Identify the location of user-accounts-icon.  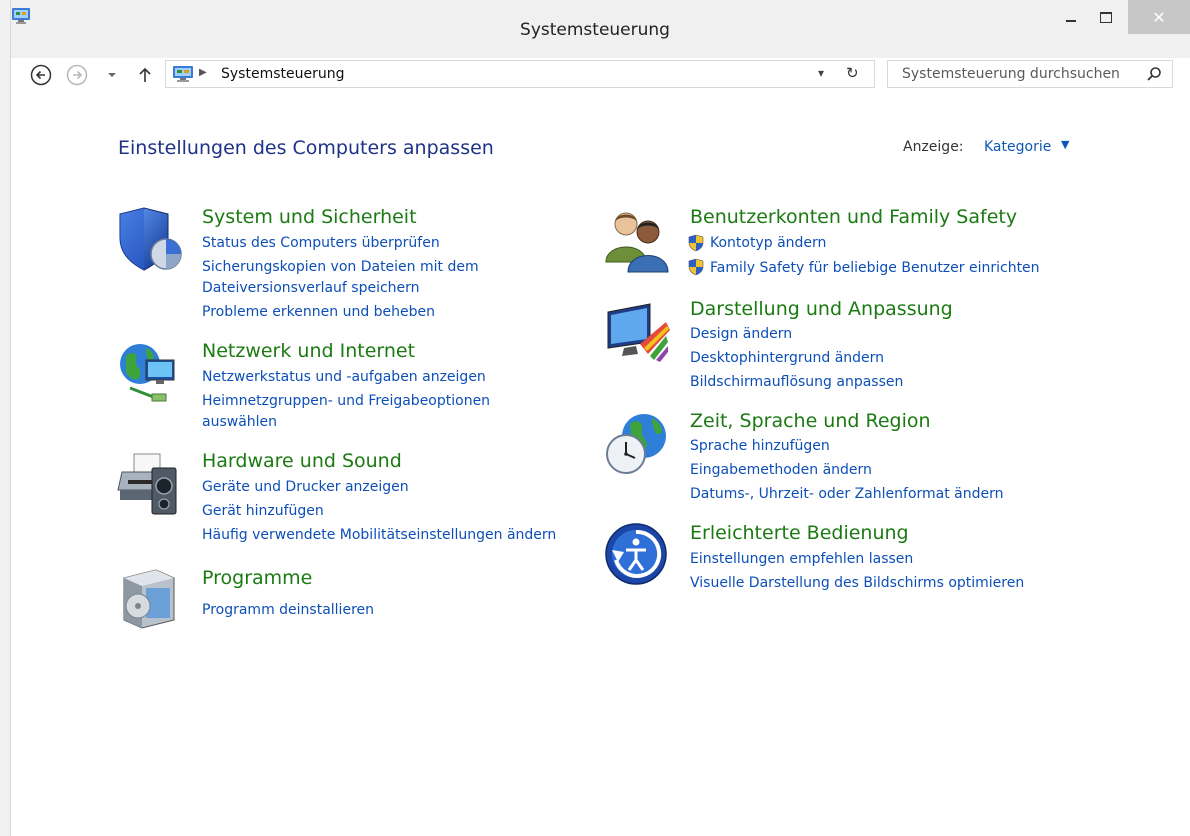
(638, 240).